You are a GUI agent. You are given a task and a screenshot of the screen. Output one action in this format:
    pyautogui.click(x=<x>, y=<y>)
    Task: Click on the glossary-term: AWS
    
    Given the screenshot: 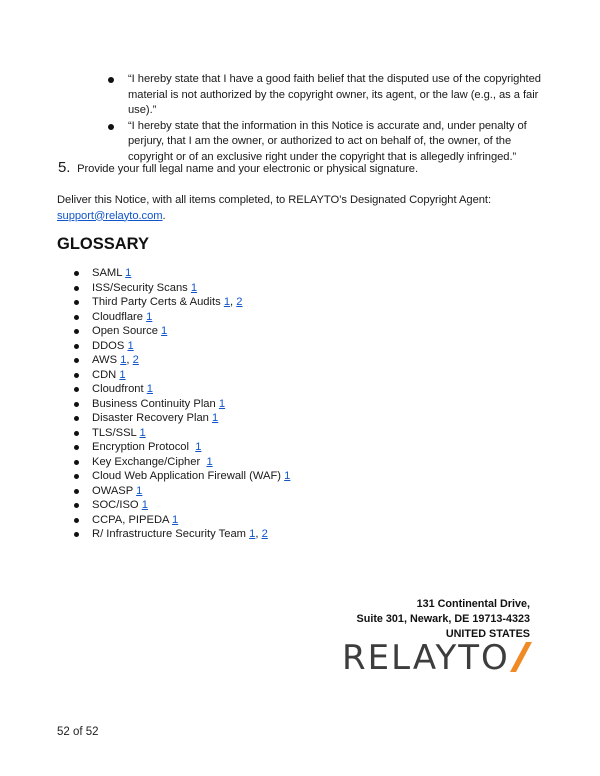 What is the action you would take?
    pyautogui.click(x=105, y=360)
    